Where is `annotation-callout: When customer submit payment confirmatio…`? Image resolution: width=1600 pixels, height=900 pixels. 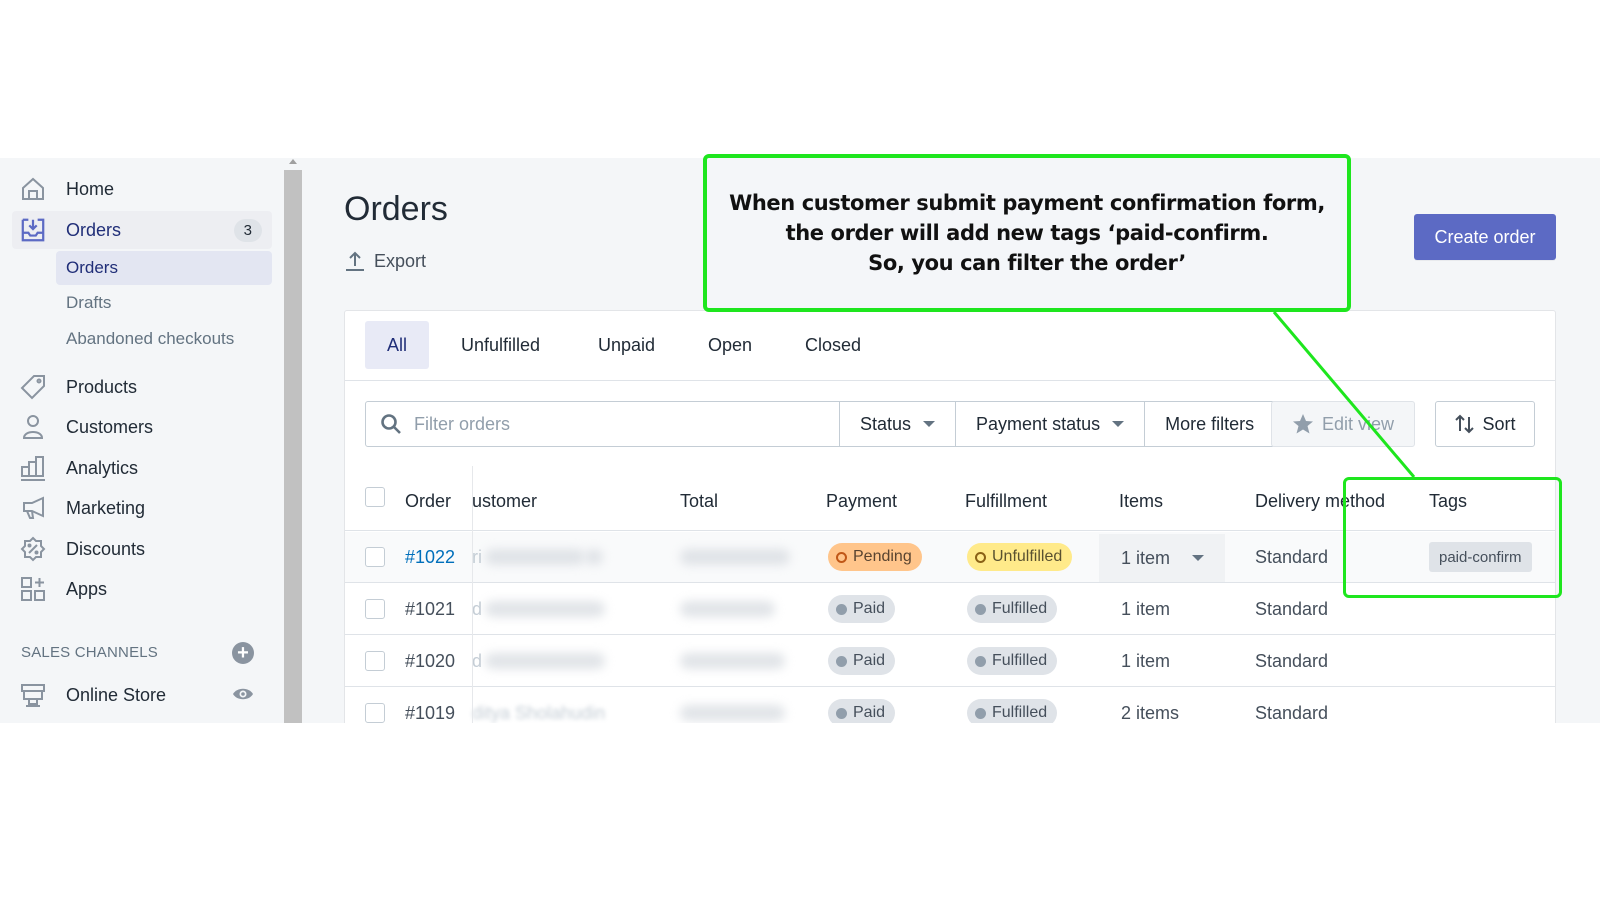 annotation-callout: When customer submit payment confirmatio… is located at coordinates (1027, 233).